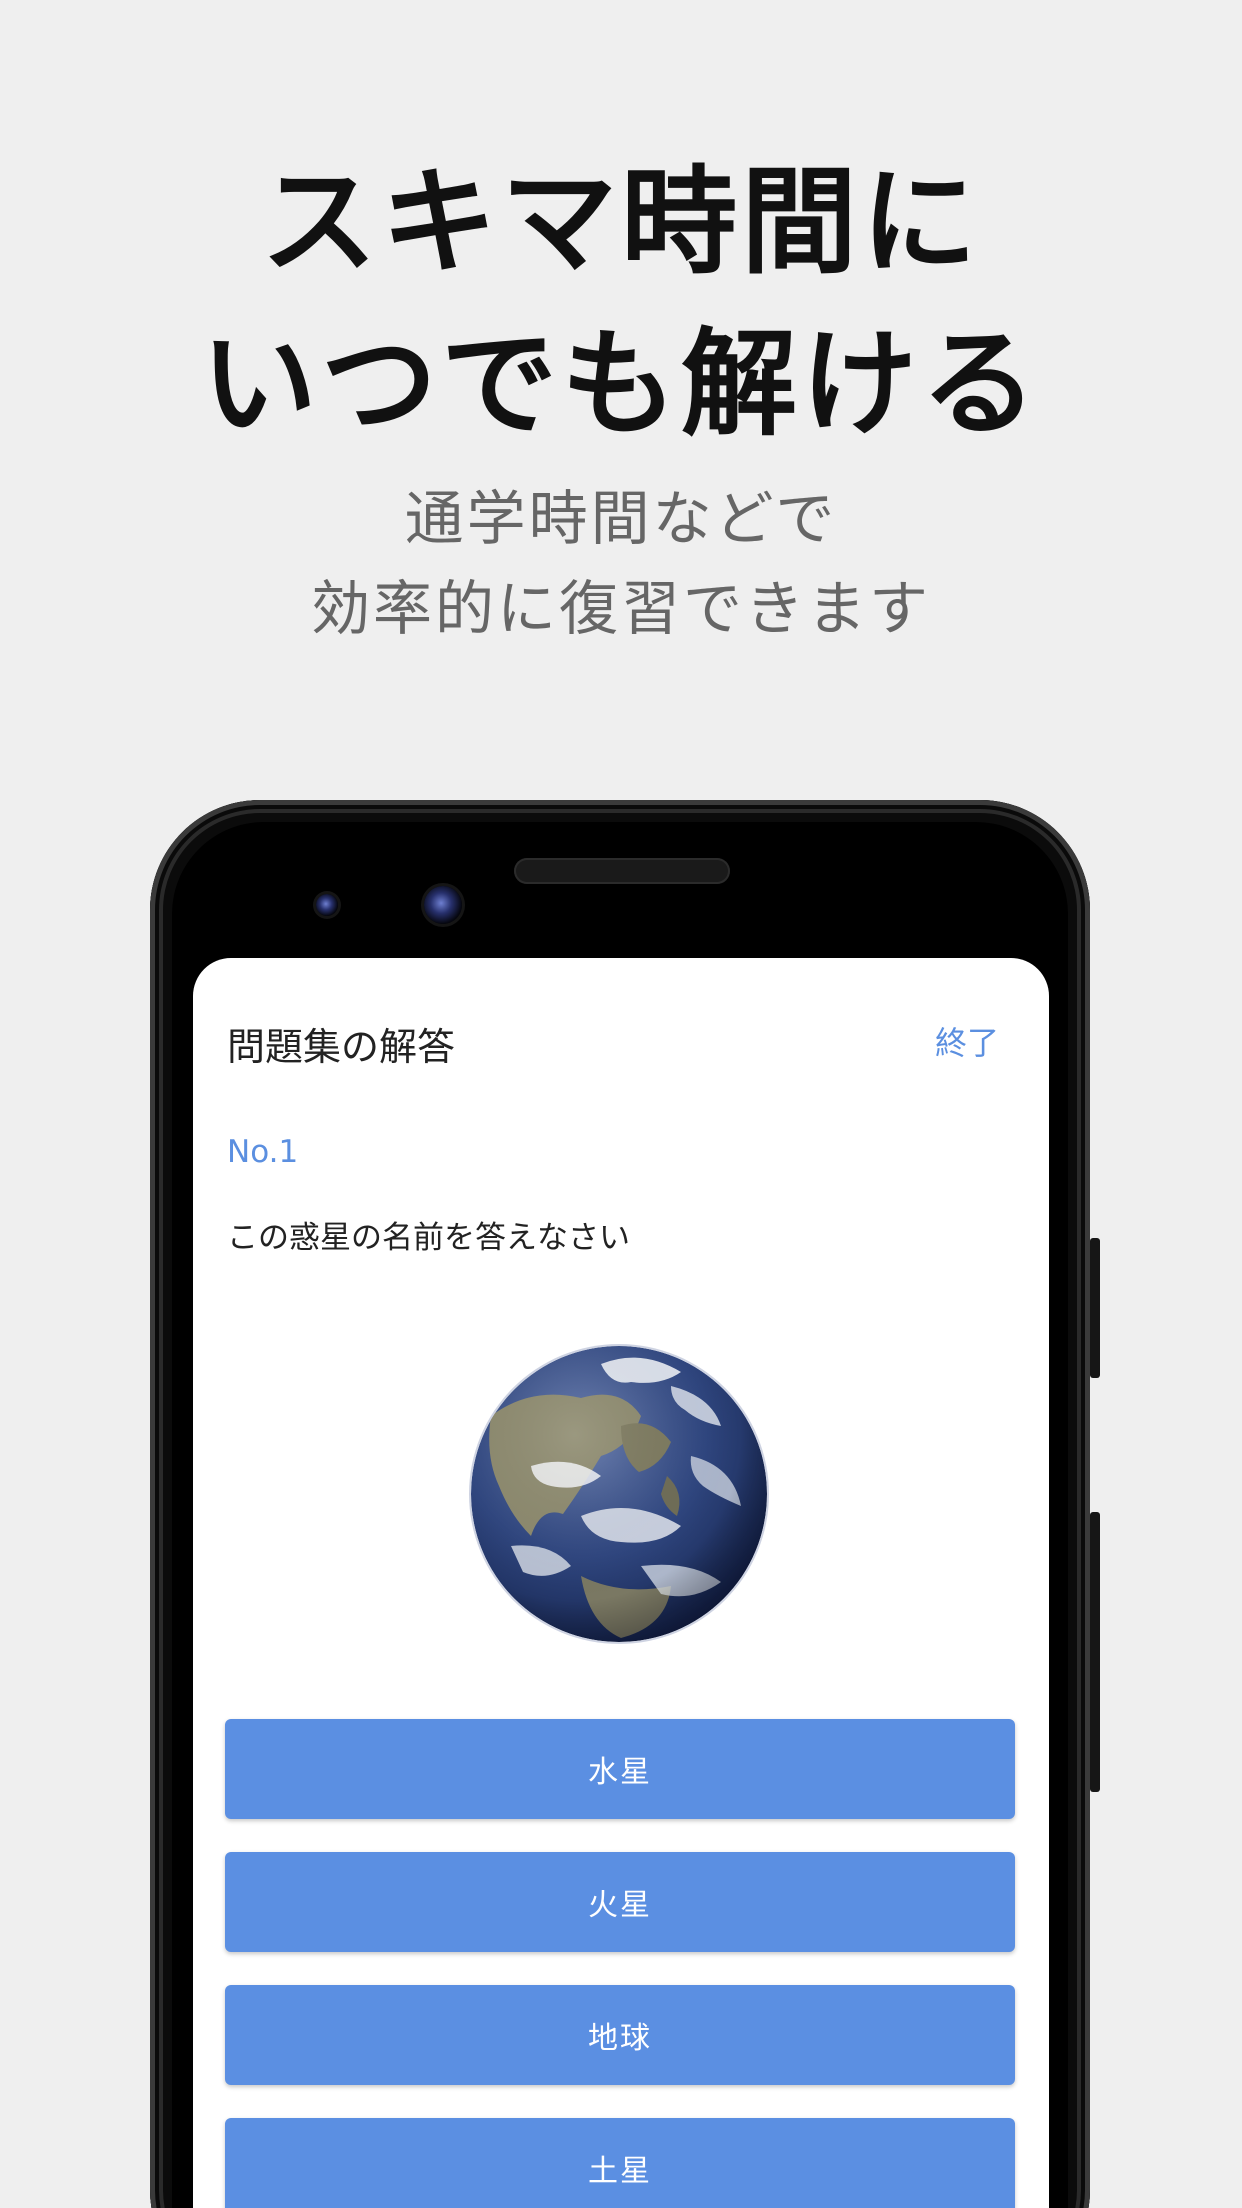 The height and width of the screenshot is (2208, 1242). What do you see at coordinates (428, 1238) in the screenshot?
I see `question-text: この惑星の名前を答えなさい` at bounding box center [428, 1238].